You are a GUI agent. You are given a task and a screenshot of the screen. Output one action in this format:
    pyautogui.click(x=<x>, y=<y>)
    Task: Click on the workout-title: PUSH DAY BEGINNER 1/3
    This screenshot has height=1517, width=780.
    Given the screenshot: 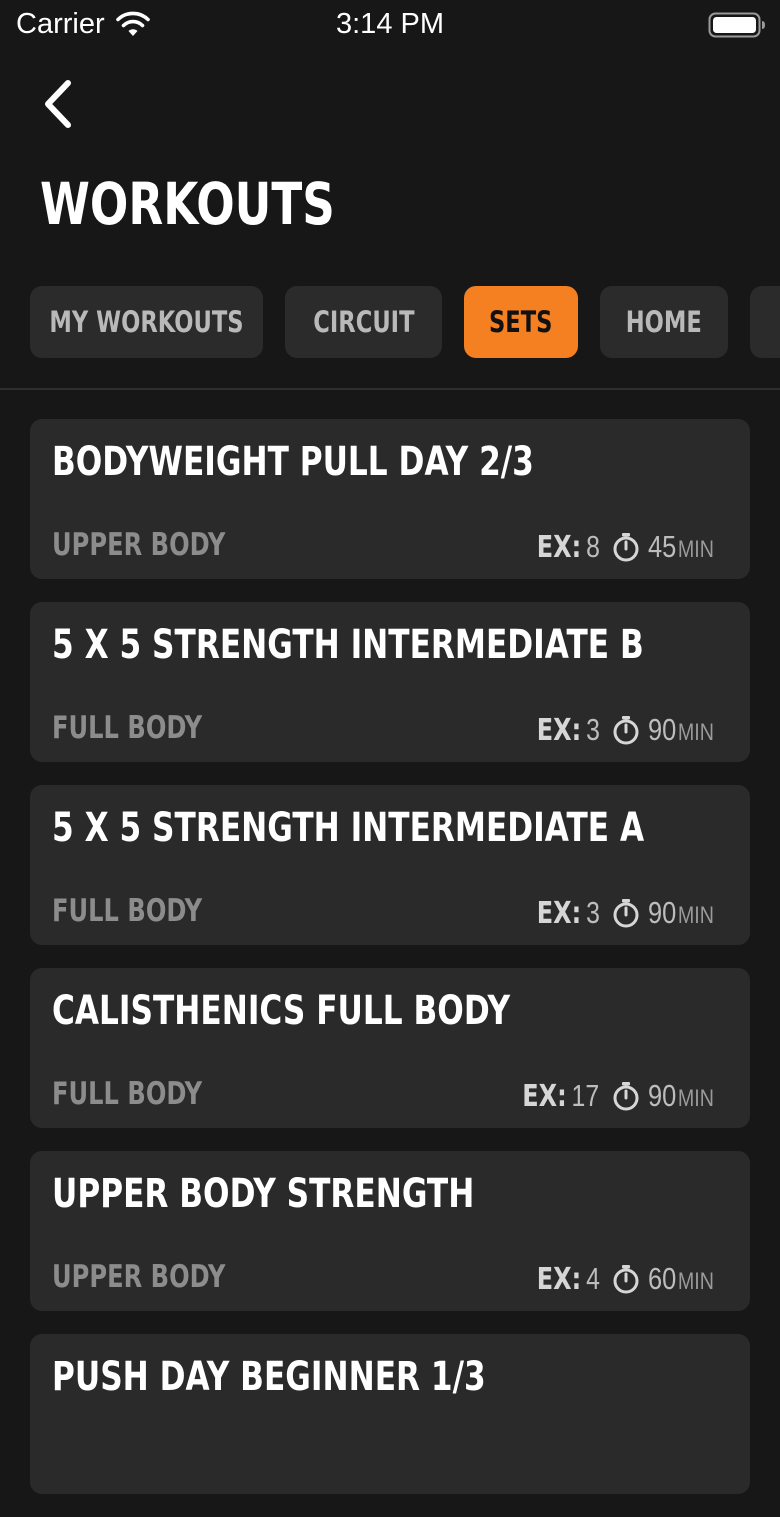 What is the action you would take?
    pyautogui.click(x=269, y=1377)
    